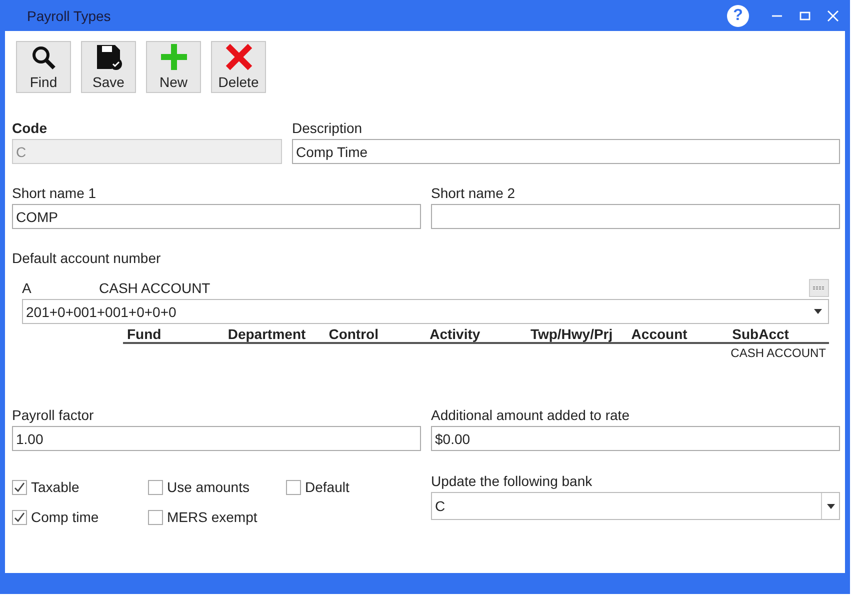  I want to click on field-label: Additional amount added to rate, so click(530, 415).